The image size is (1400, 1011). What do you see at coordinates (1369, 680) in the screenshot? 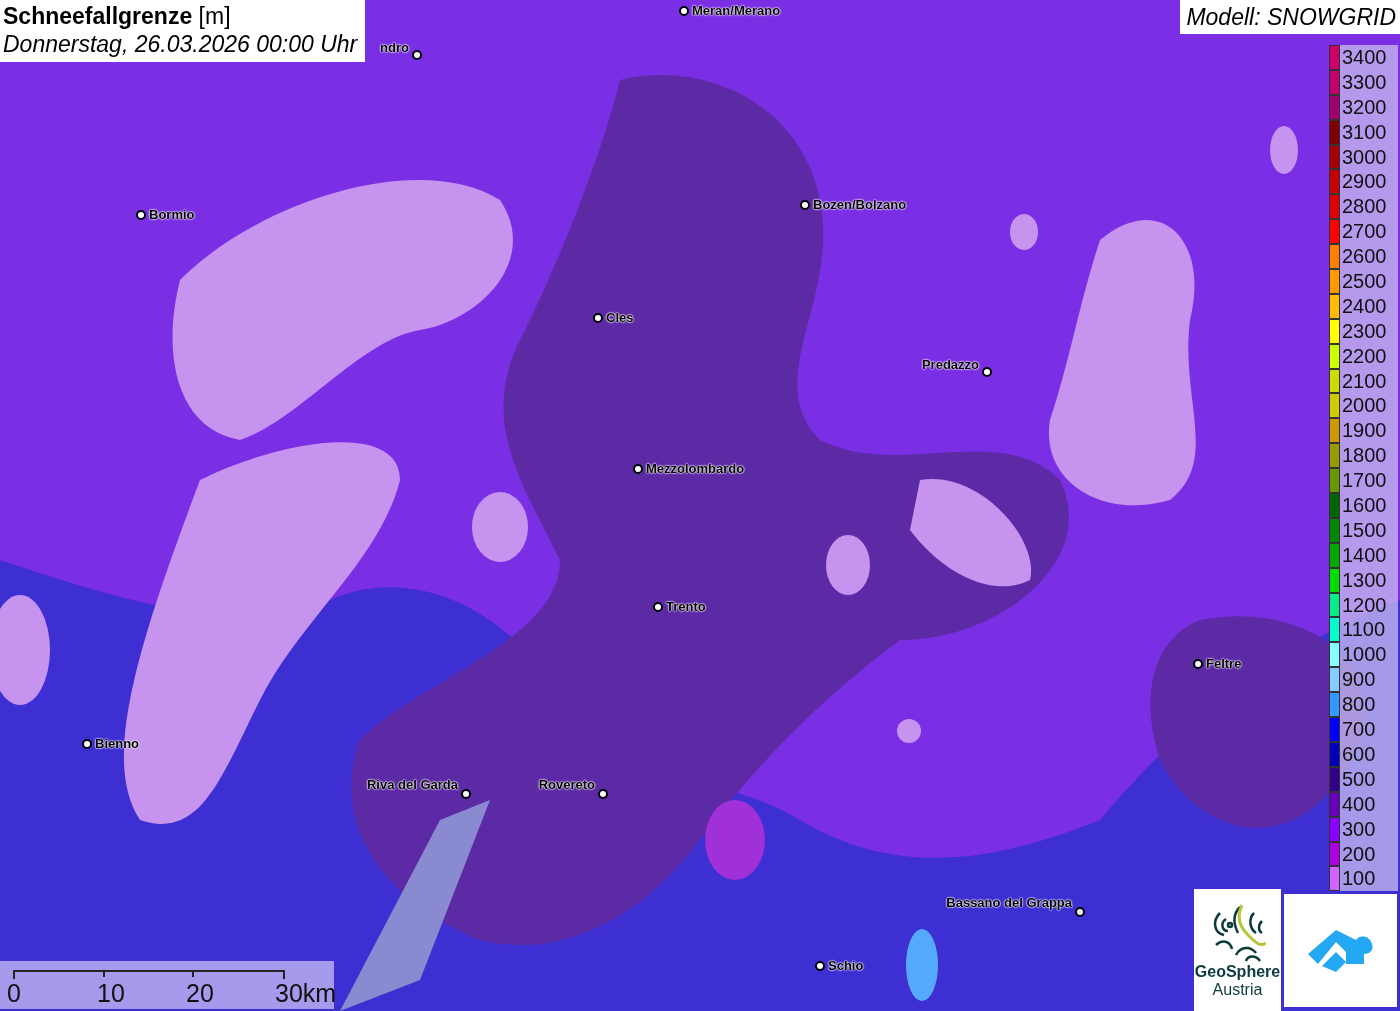
I see `legend-label: 900` at bounding box center [1369, 680].